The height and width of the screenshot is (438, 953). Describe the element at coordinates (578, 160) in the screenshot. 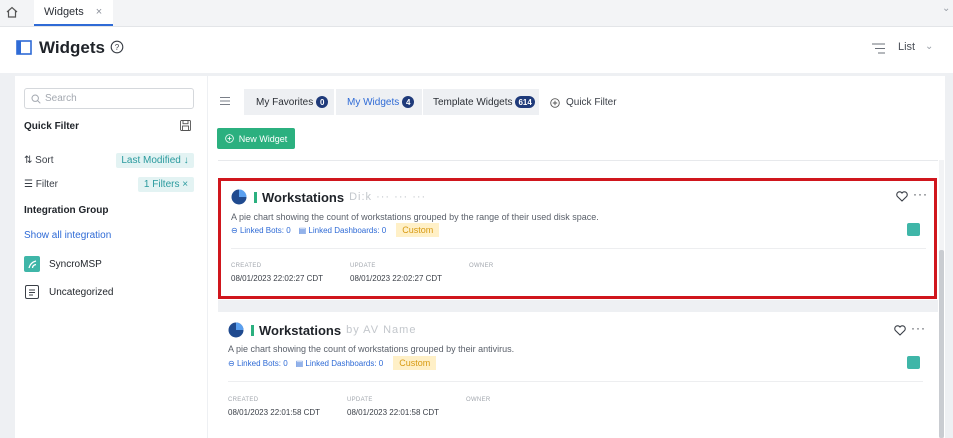

I see `divider` at that location.